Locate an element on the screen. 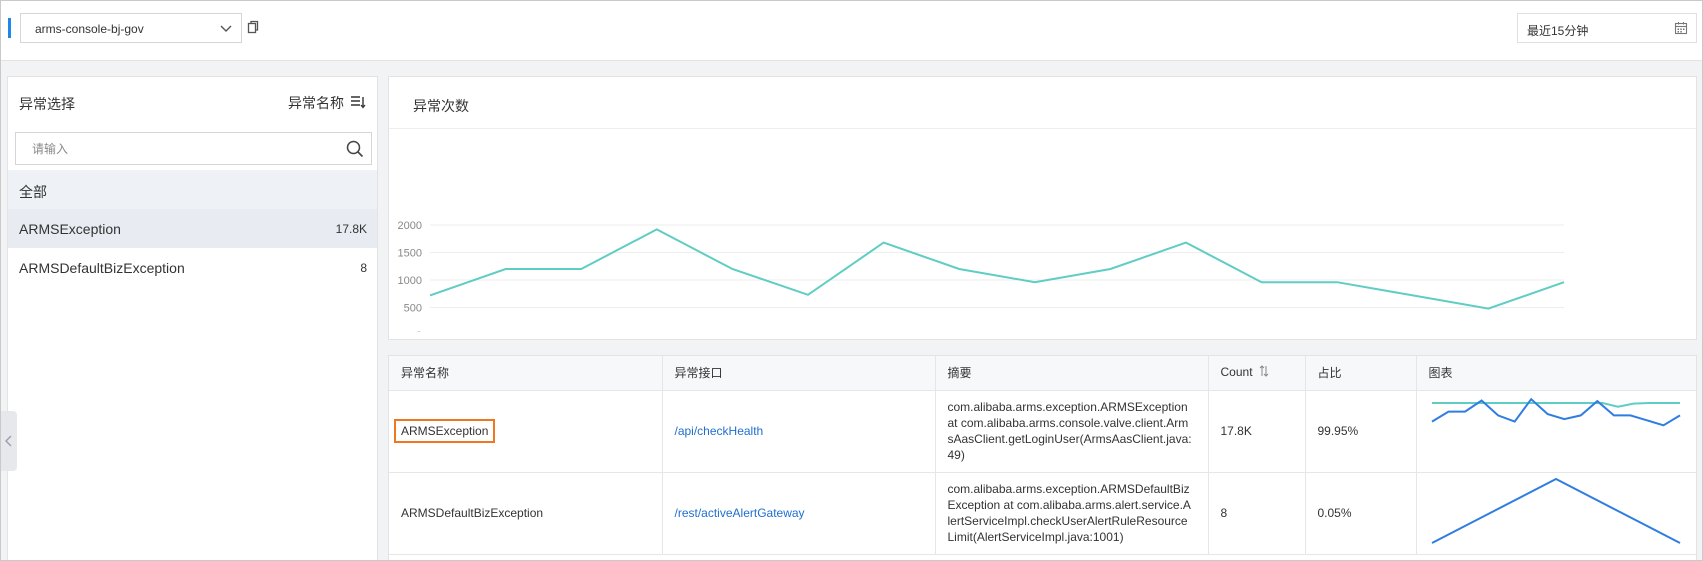 The width and height of the screenshot is (1703, 561). count-header-label: Count is located at coordinates (1236, 372).